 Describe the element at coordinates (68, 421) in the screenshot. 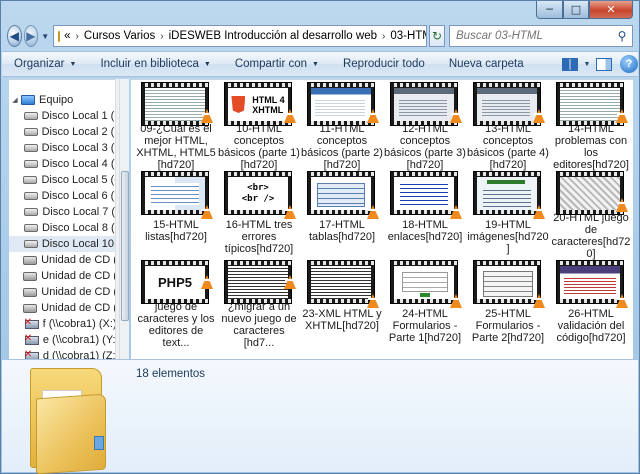

I see `folder-large-icon` at that location.